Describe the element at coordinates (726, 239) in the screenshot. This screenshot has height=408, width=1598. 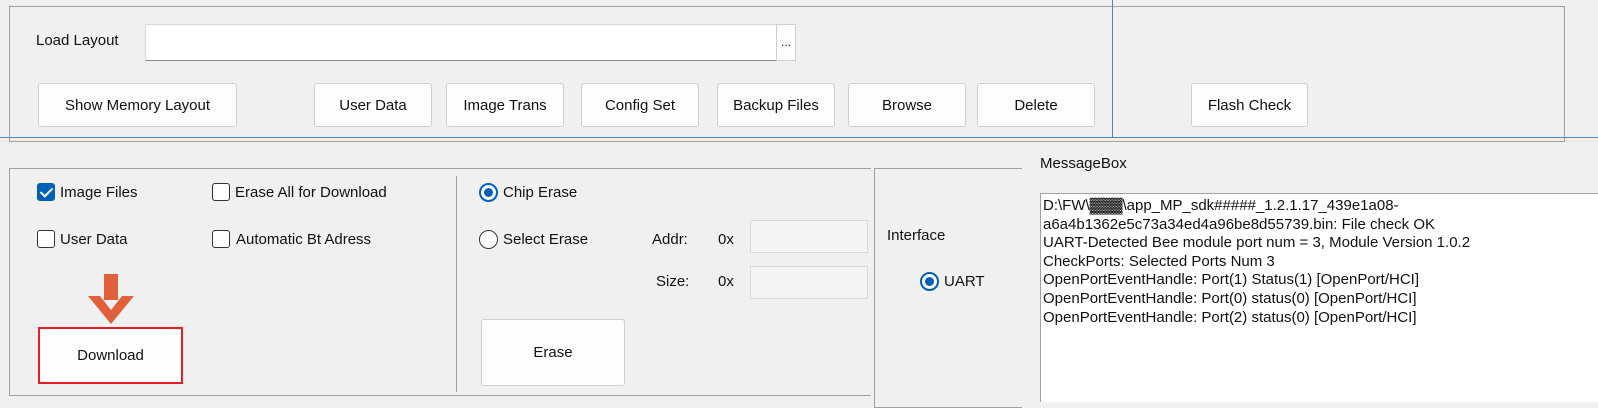
I see `addr-hex-prefix: 0x` at that location.